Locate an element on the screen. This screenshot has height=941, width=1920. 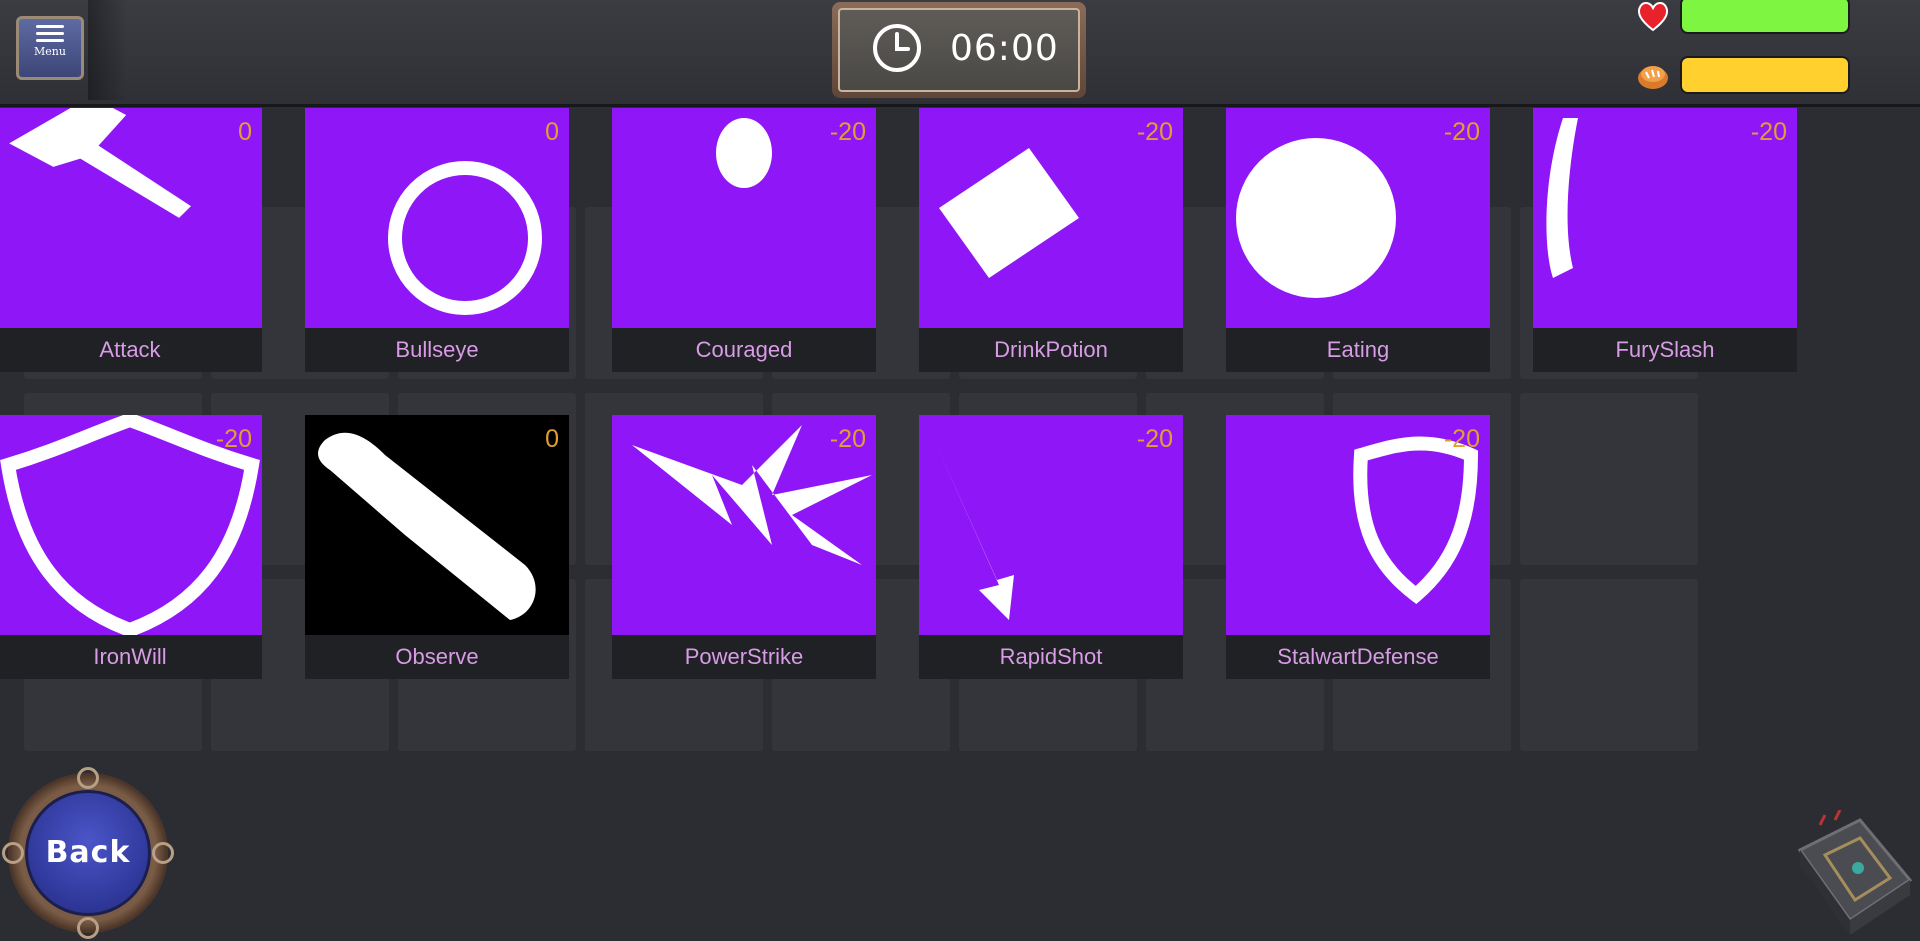
top-bar: Menu 06:00 is located at coordinates (960, 53).